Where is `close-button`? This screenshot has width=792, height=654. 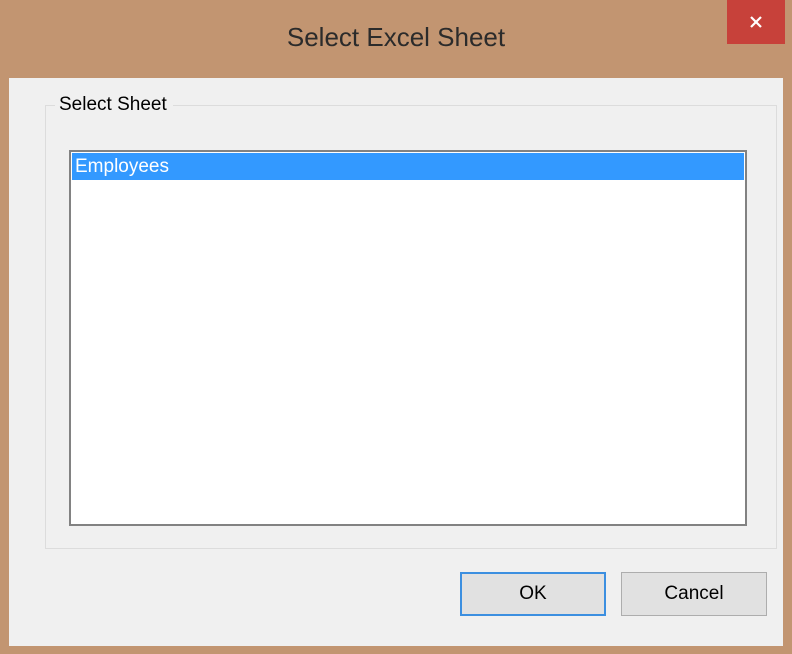 close-button is located at coordinates (756, 22).